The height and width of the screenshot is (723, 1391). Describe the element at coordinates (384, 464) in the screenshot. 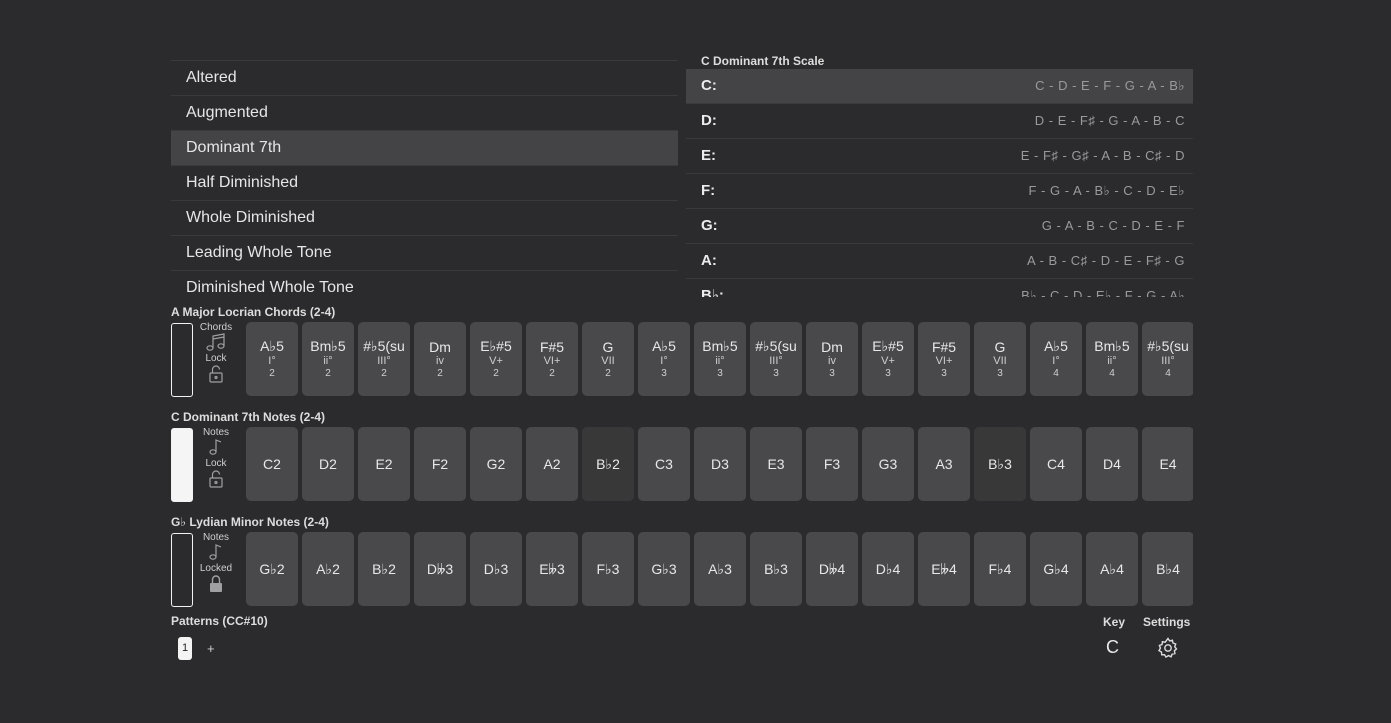

I see `note-key: E2` at that location.